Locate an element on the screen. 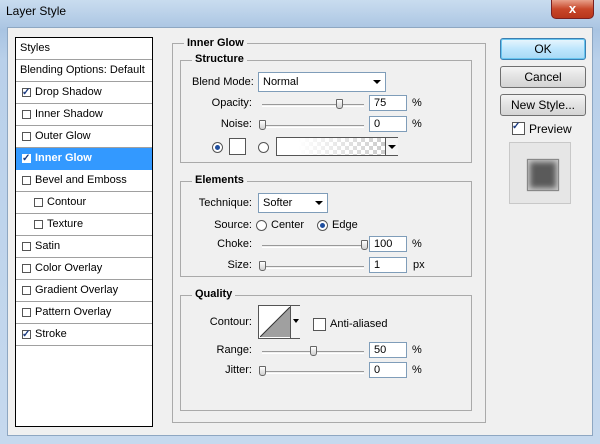 This screenshot has width=600, height=444. structure-title: Structure is located at coordinates (219, 59).